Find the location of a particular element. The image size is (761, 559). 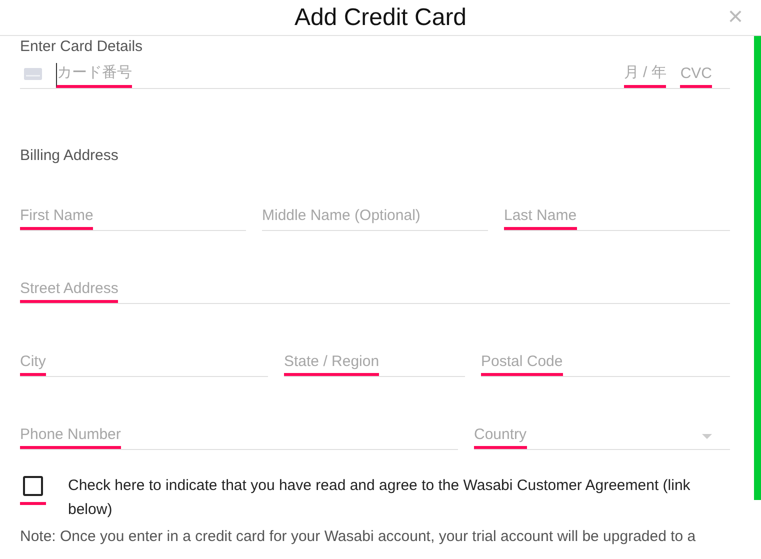

country-dropdown: Country is located at coordinates (602, 435).